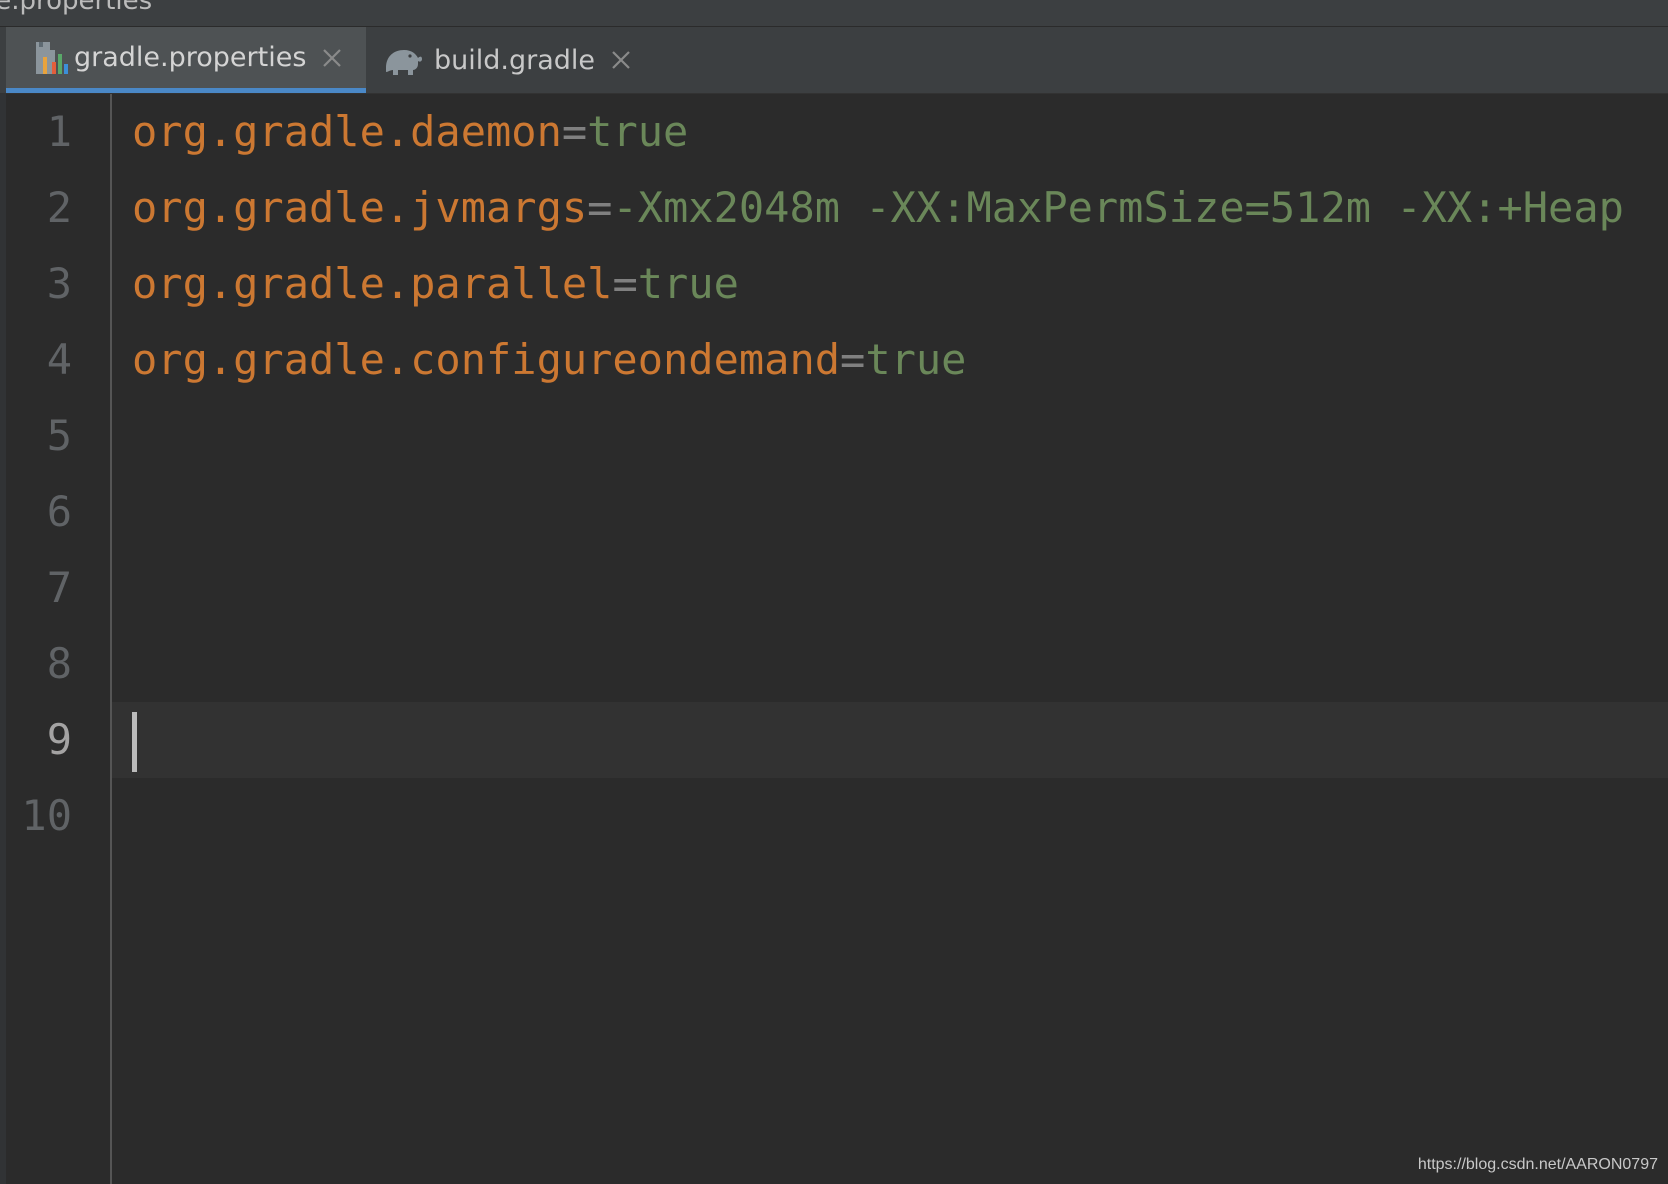 Image resolution: width=1668 pixels, height=1184 pixels. I want to click on text-caret, so click(134, 742).